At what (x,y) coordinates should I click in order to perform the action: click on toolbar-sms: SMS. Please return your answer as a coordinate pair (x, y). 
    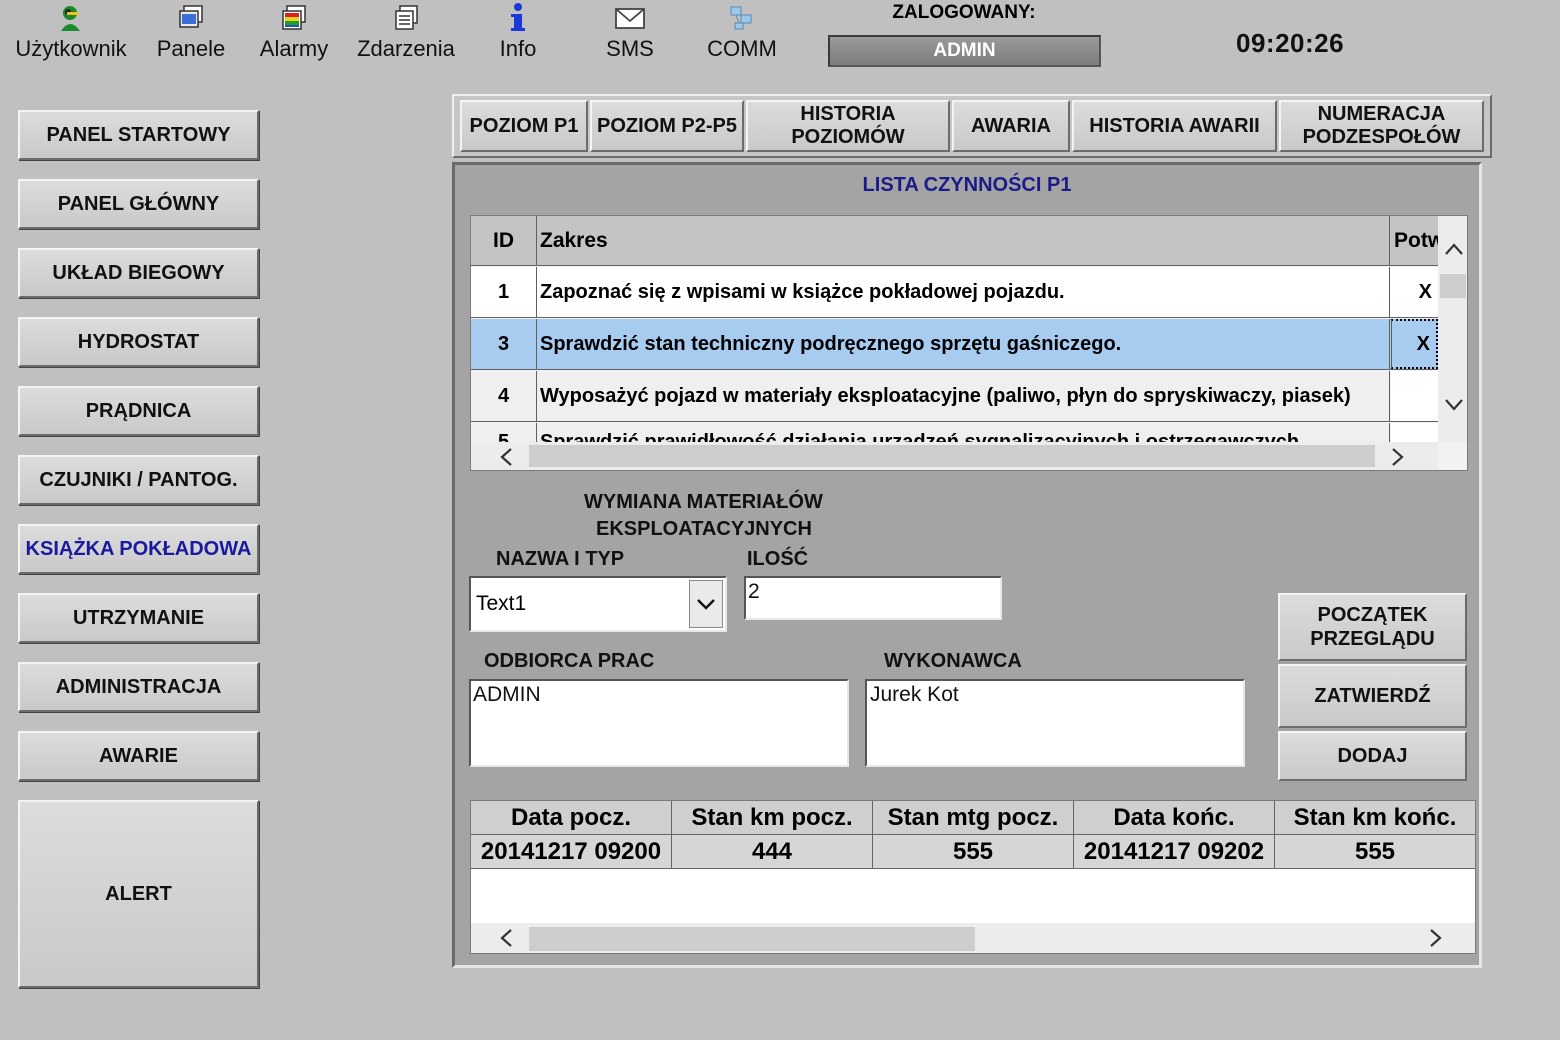
    Looking at the image, I should click on (630, 36).